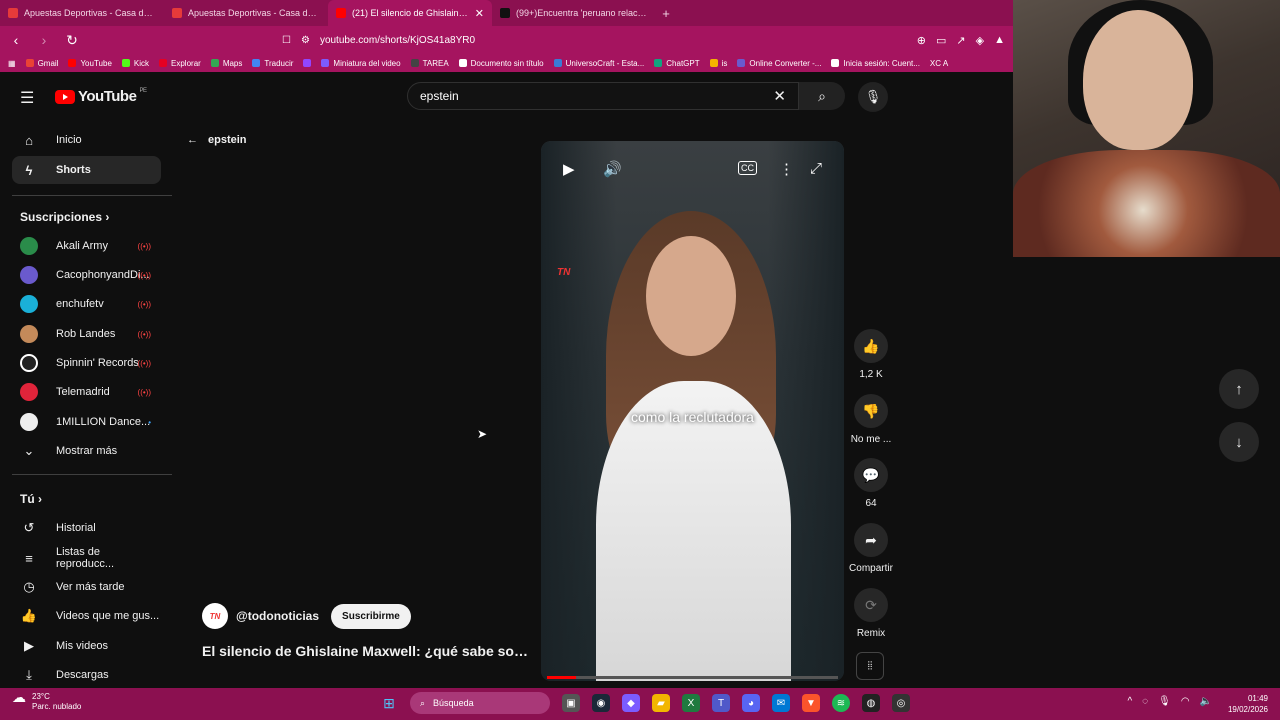 Image resolution: width=1280 pixels, height=720 pixels. Describe the element at coordinates (779, 96) in the screenshot. I see `clear-search-icon: ✕` at that location.